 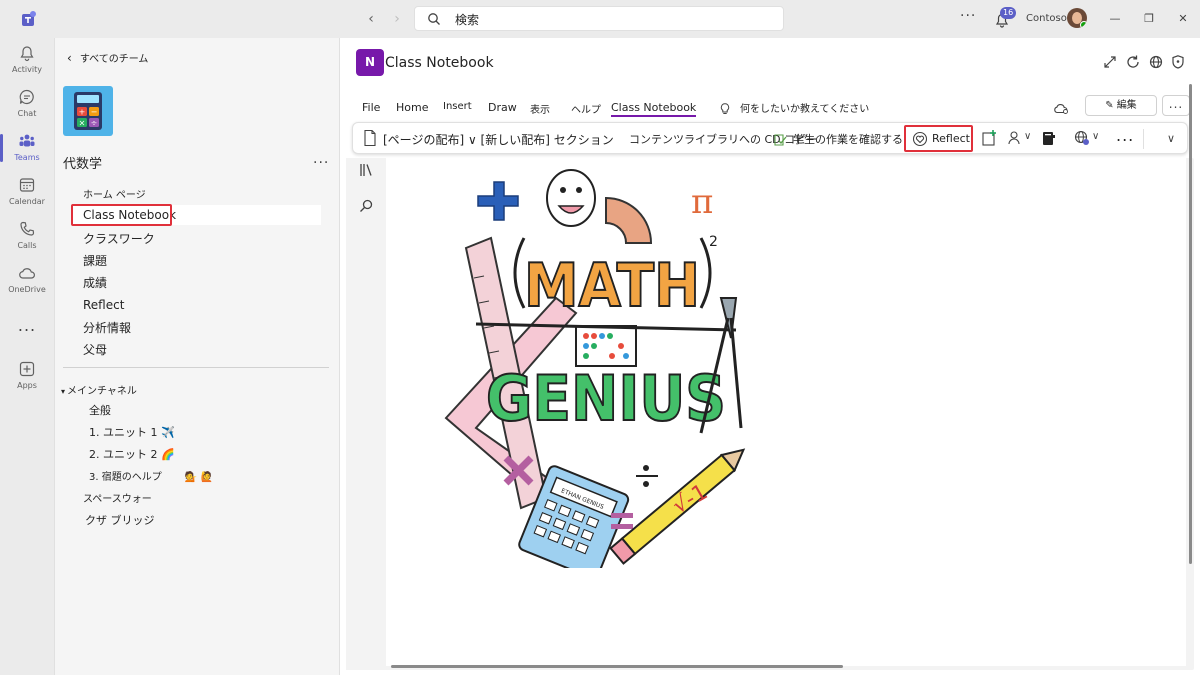 I want to click on menu-help: ヘルプ, so click(x=586, y=108).